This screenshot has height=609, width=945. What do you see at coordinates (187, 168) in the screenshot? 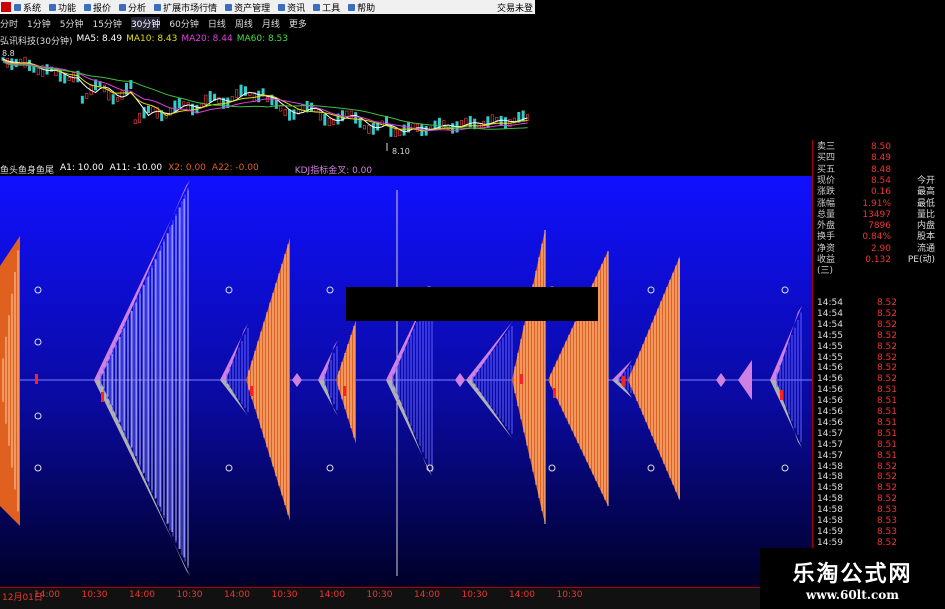
I see `indicator-x2: X2: 0.00` at bounding box center [187, 168].